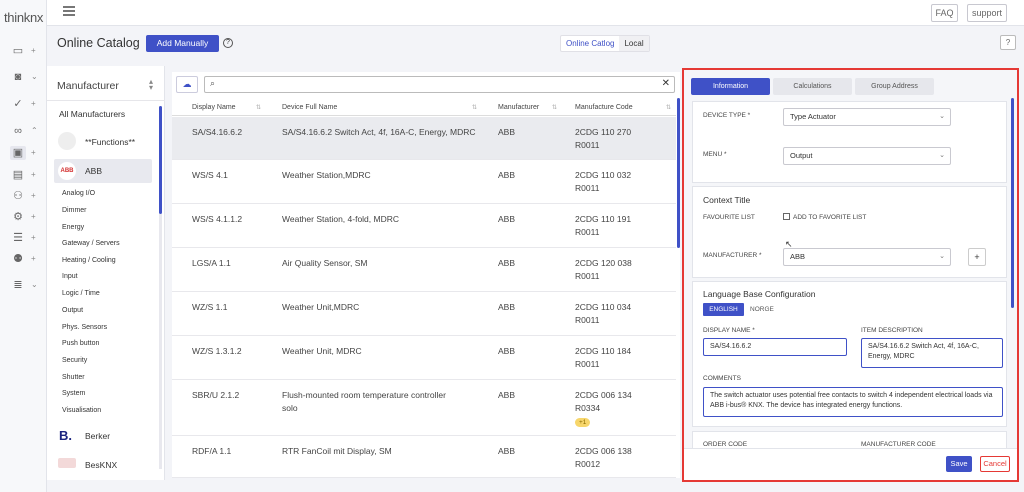 This screenshot has width=1024, height=492. I want to click on category-item: Energy, so click(73, 227).